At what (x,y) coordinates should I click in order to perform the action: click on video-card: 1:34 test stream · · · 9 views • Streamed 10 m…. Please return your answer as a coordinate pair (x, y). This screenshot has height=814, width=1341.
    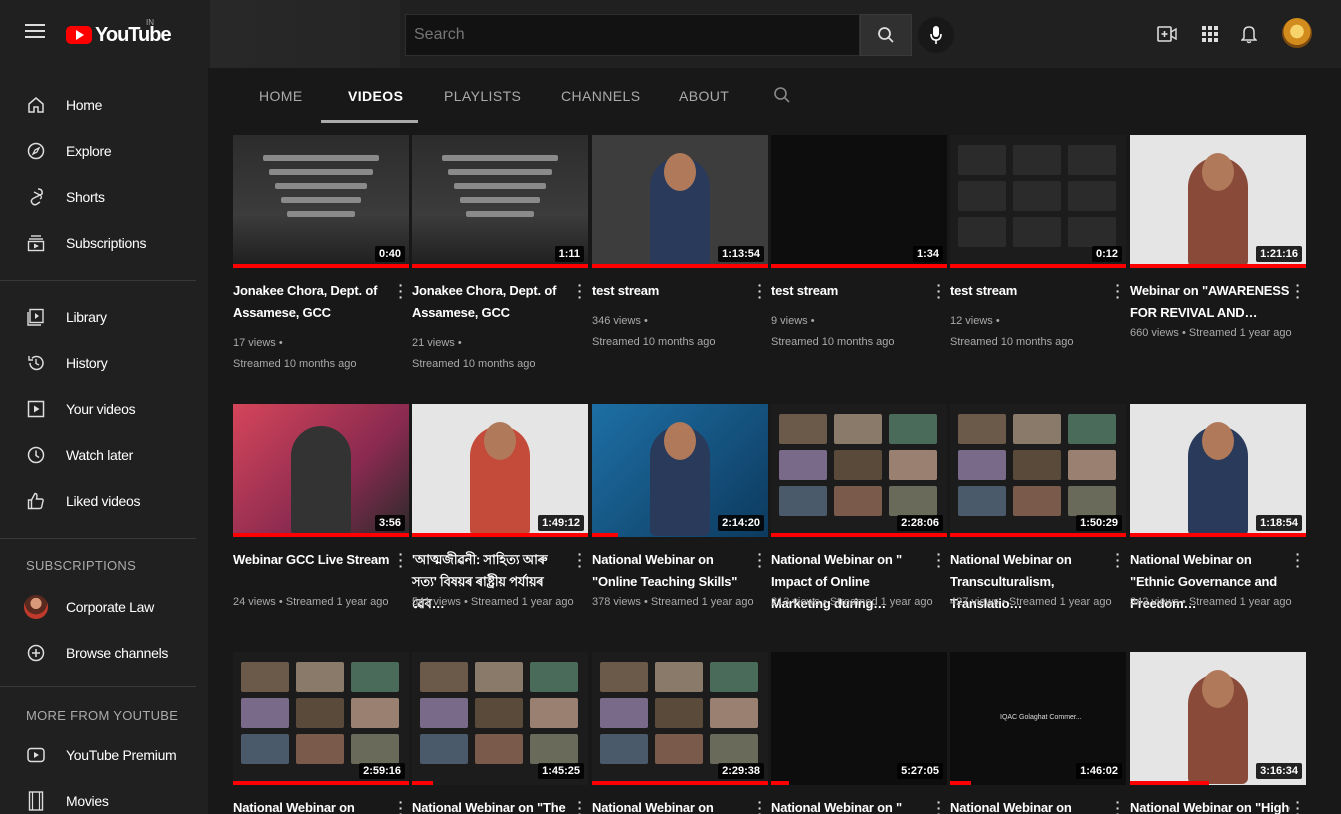
    Looking at the image, I should click on (859, 255).